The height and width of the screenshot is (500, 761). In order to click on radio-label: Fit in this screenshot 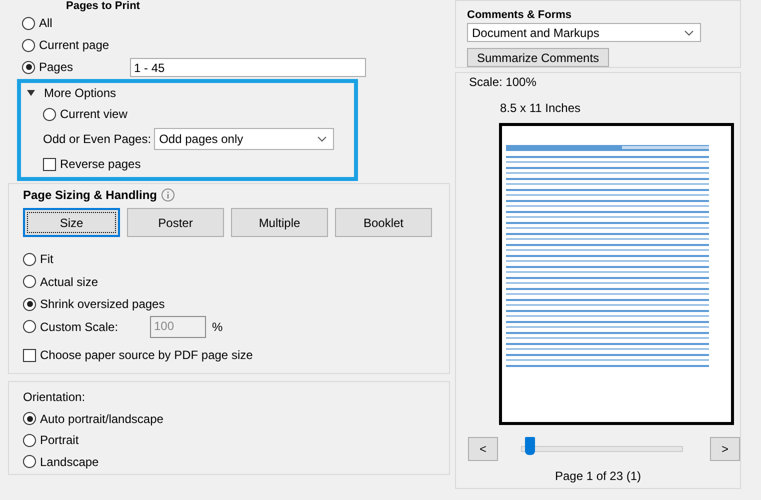, I will do `click(47, 259)`.